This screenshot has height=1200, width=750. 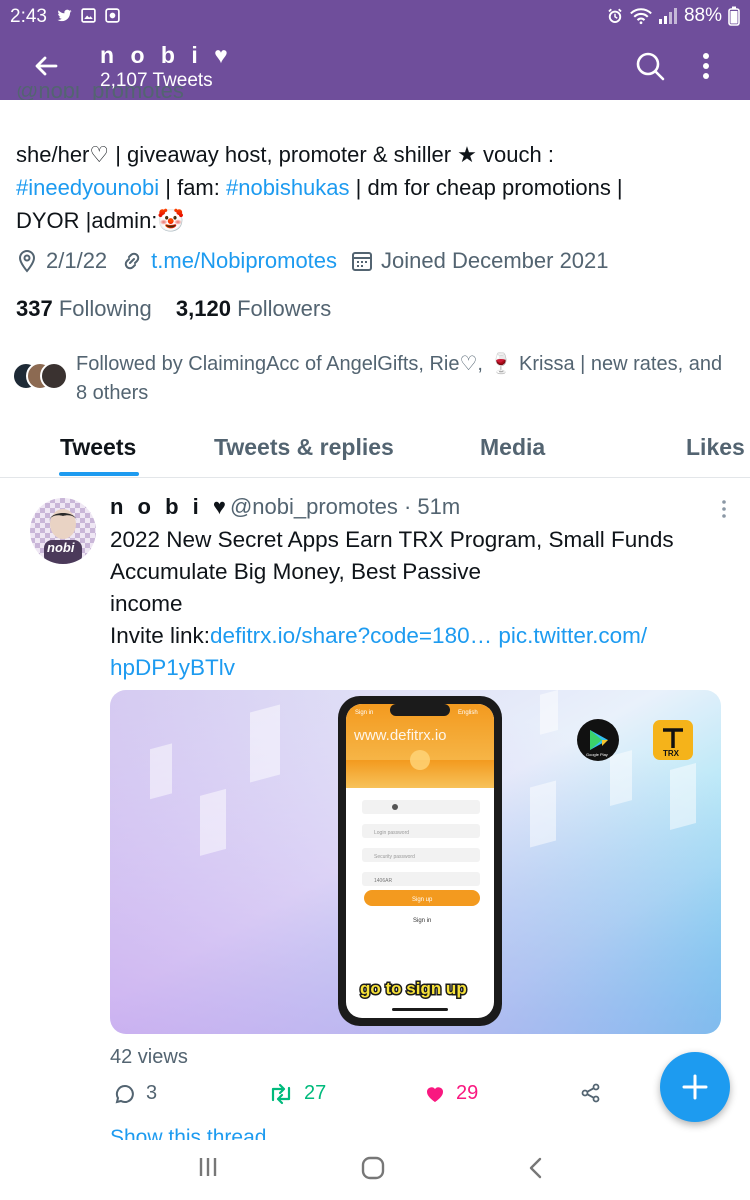 What do you see at coordinates (486, 187) in the screenshot?
I see `bio-text: | dm for cheap promotions |` at bounding box center [486, 187].